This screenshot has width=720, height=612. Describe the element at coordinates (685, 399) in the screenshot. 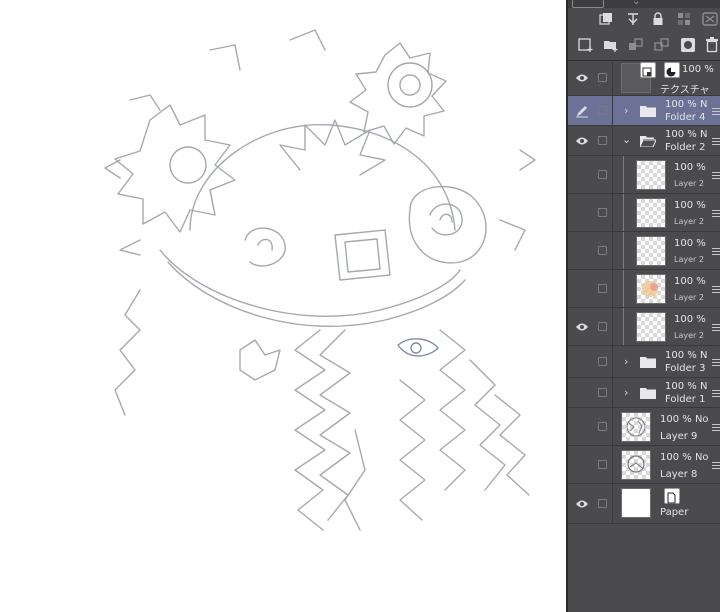

I see `layer-name: Folder 1` at that location.